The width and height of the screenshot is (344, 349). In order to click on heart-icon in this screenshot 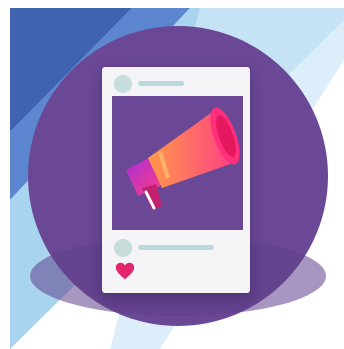, I will do `click(125, 271)`.